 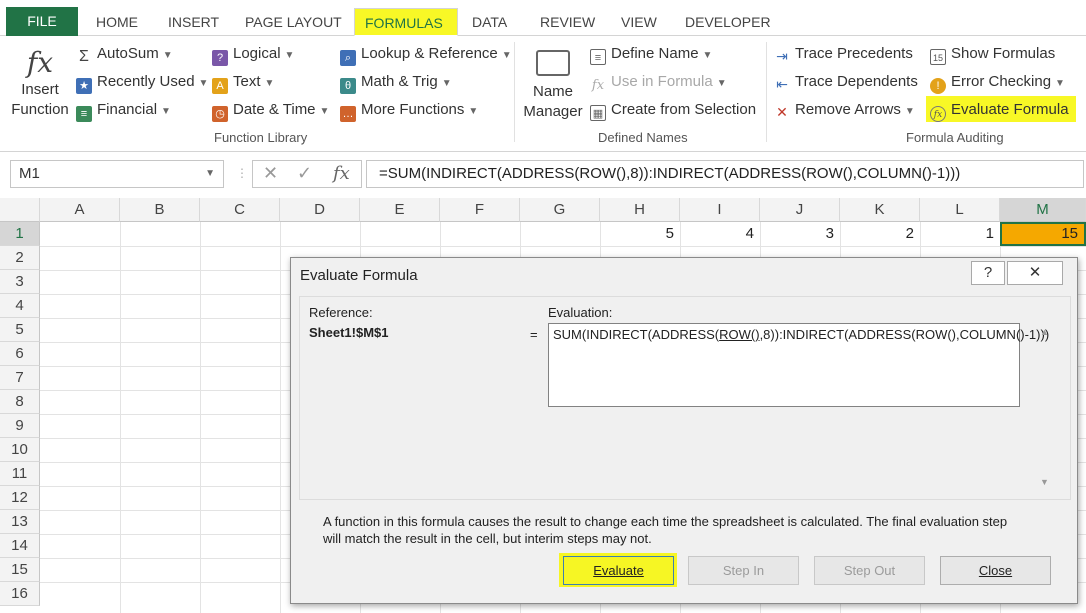 What do you see at coordinates (20, 354) in the screenshot?
I see `row-header: 6` at bounding box center [20, 354].